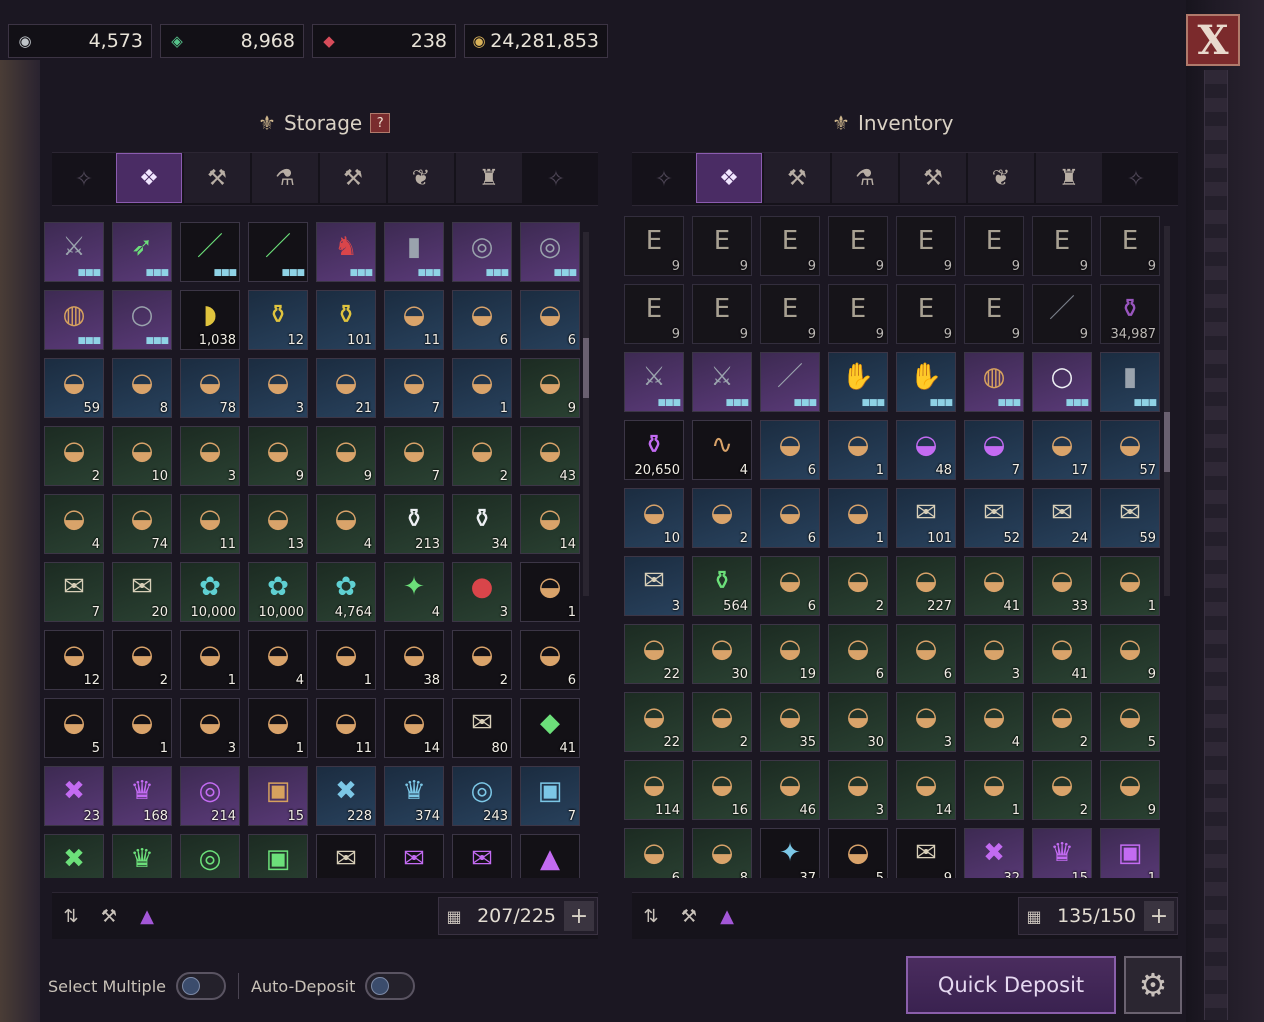 The image size is (1264, 1022). Describe the element at coordinates (210, 856) in the screenshot. I see `storage-item-slot: ◎` at that location.